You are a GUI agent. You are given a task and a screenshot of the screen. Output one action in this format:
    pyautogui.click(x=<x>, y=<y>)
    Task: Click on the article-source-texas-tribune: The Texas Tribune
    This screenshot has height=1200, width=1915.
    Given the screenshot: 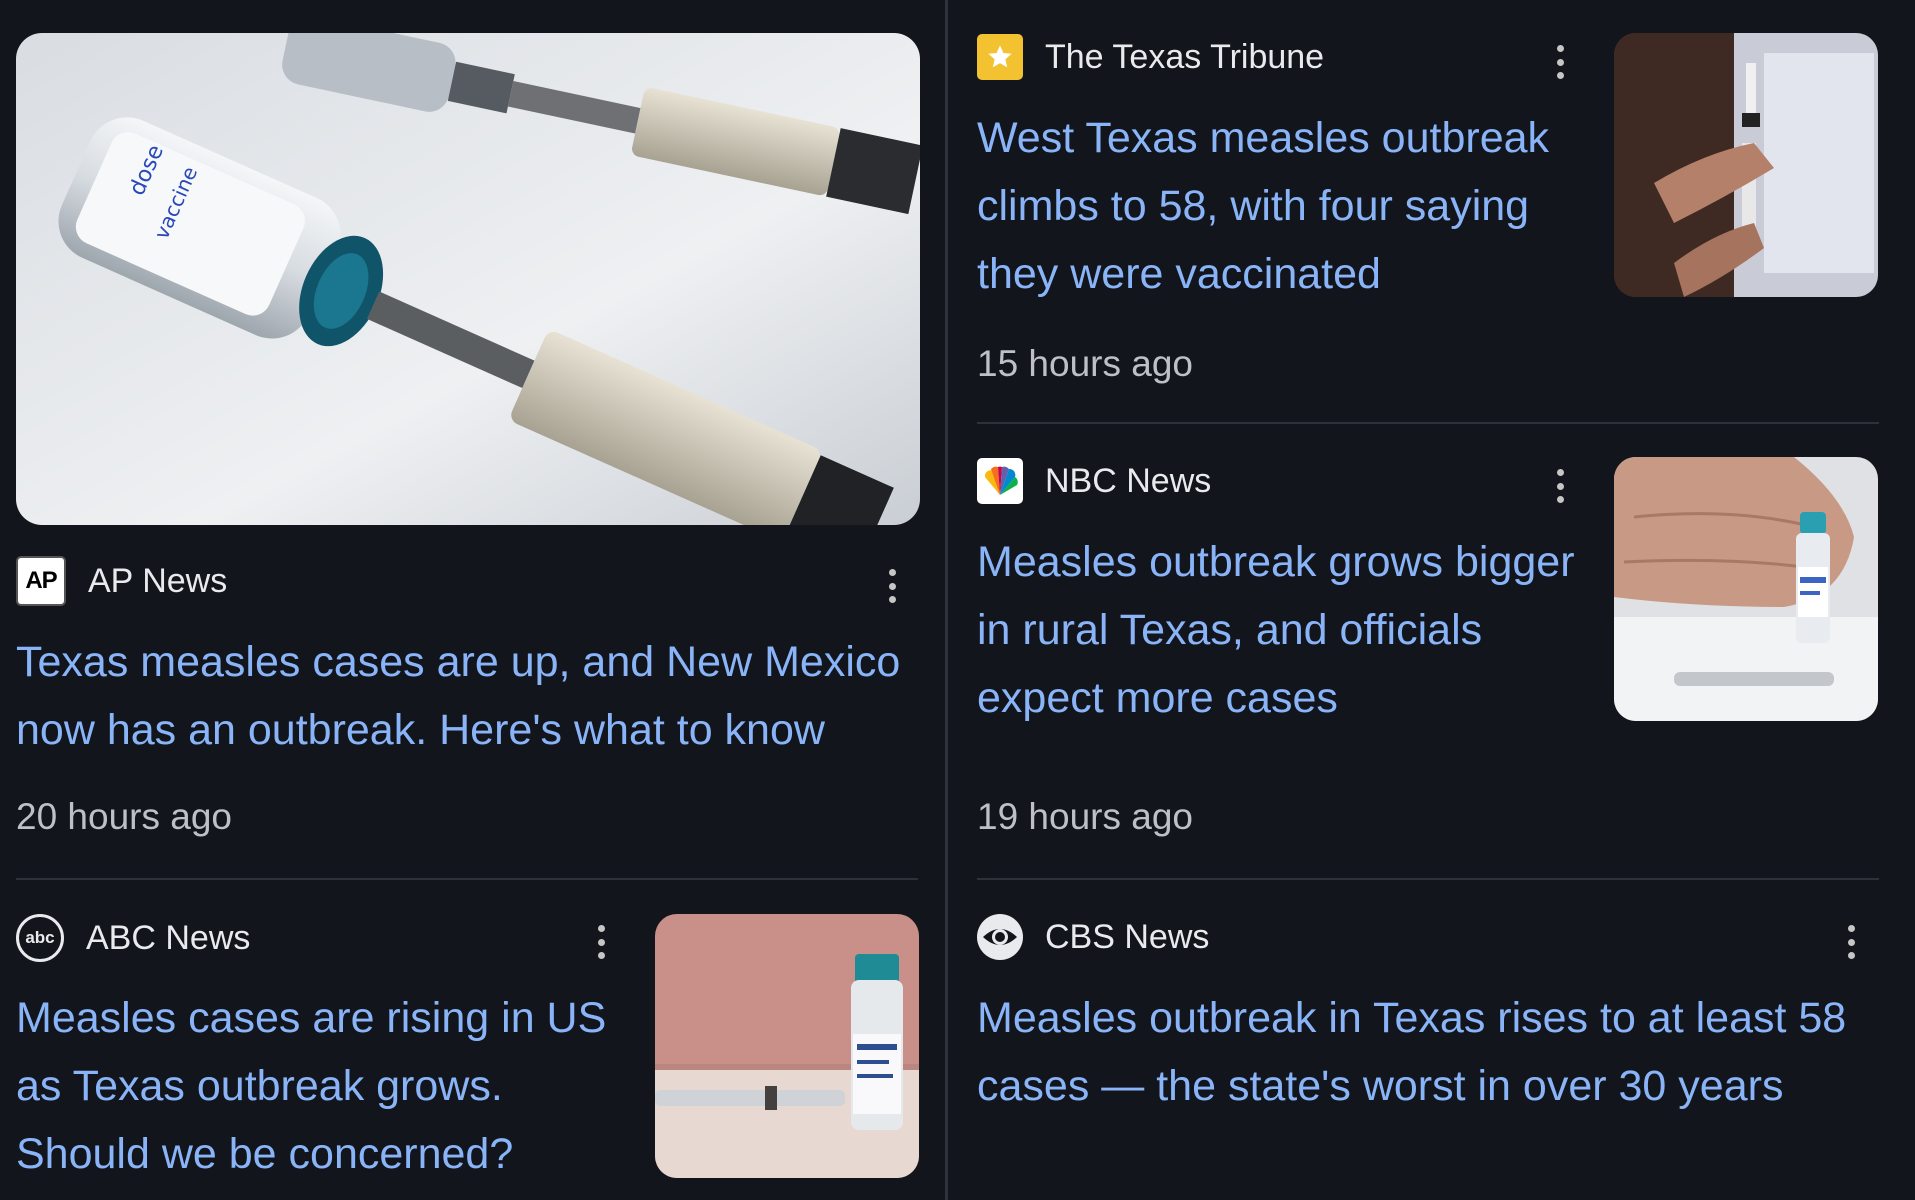 What is the action you would take?
    pyautogui.click(x=1150, y=57)
    